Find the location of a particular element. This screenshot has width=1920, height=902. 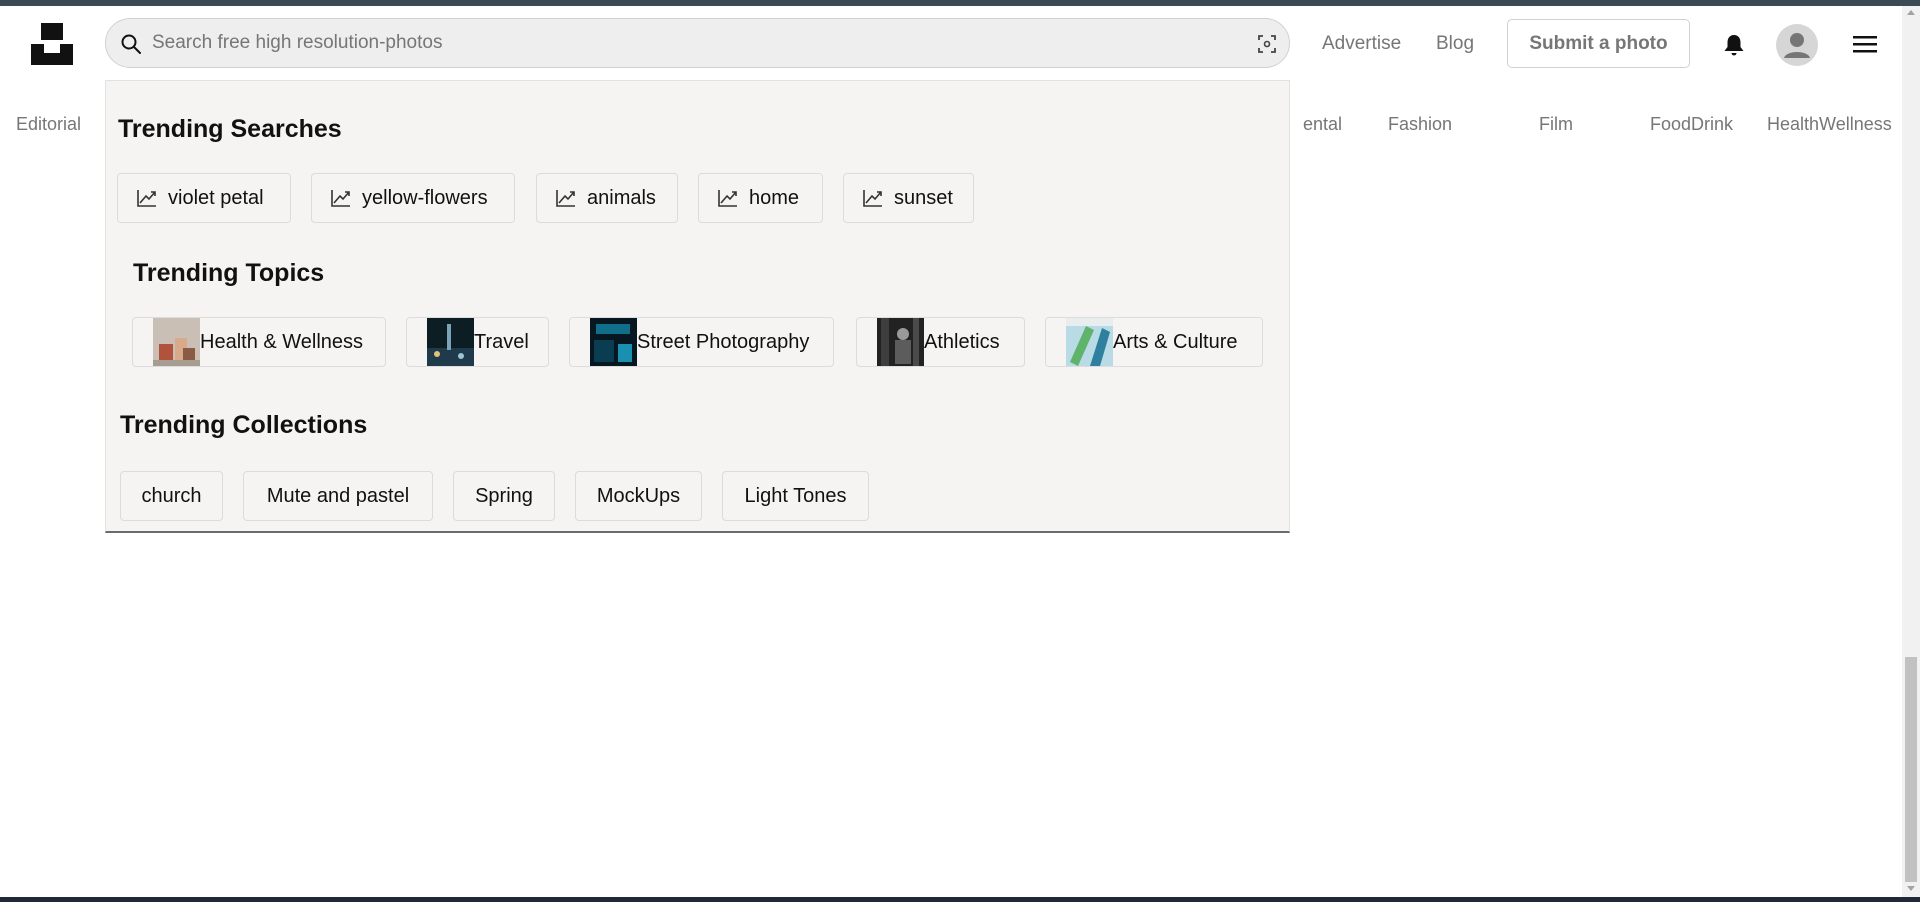

trending-collection-chip: church is located at coordinates (171, 496).